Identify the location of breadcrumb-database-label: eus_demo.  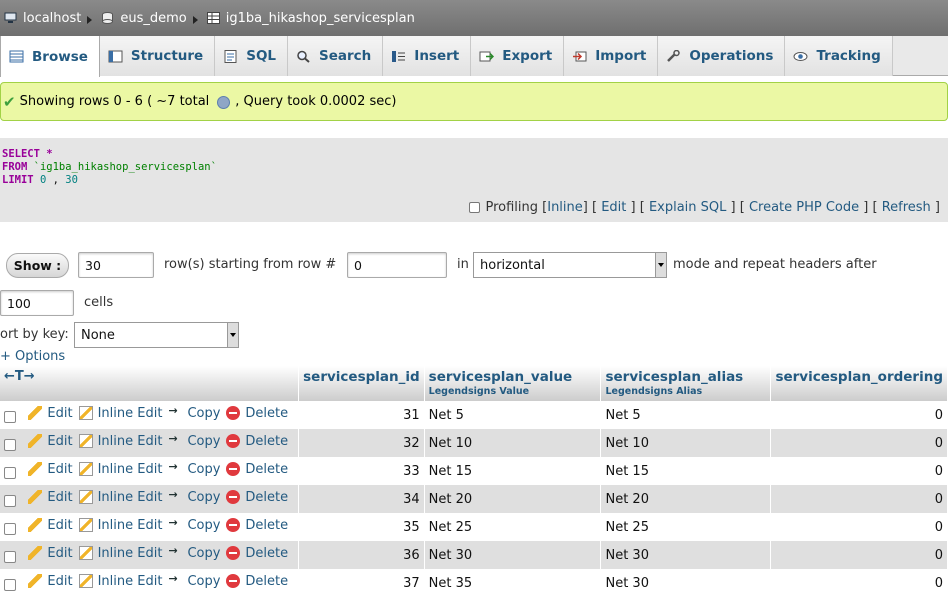
(153, 18).